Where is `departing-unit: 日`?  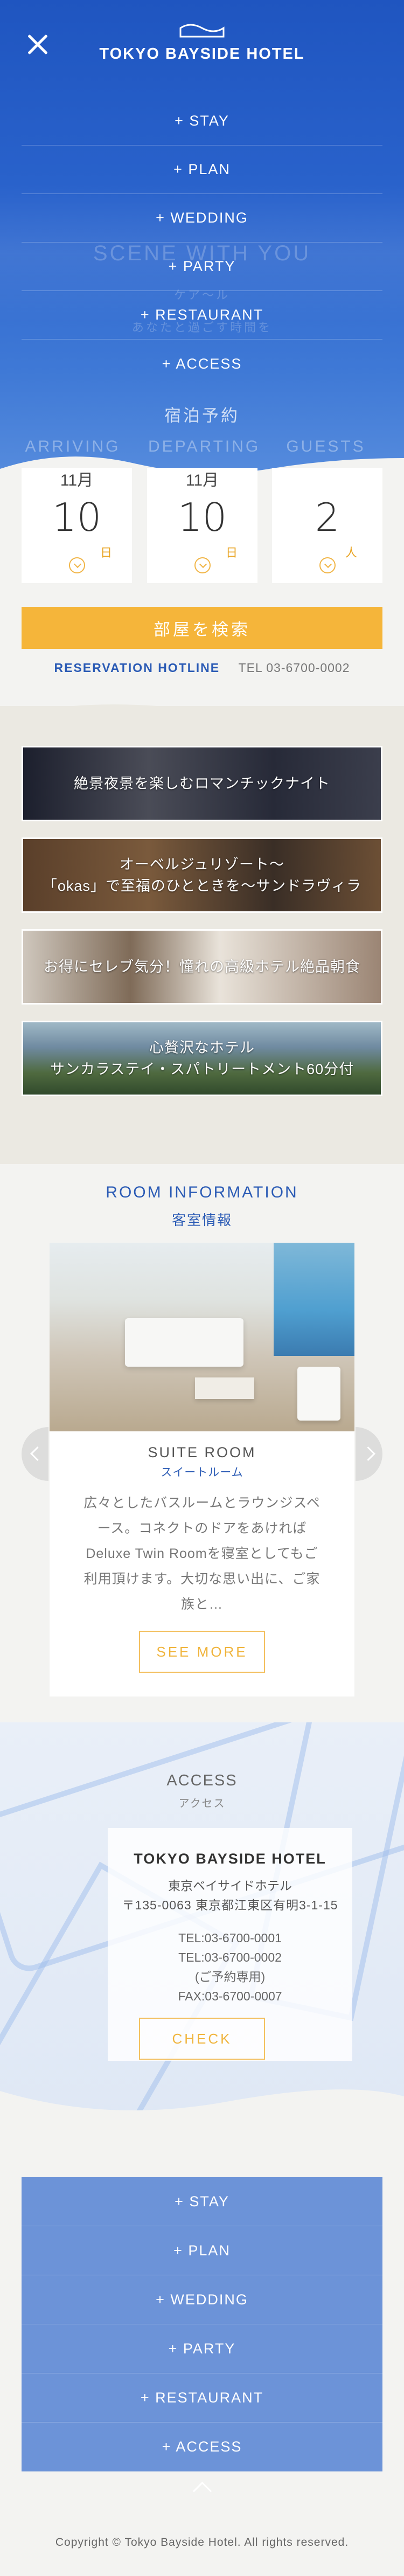 departing-unit: 日 is located at coordinates (232, 553).